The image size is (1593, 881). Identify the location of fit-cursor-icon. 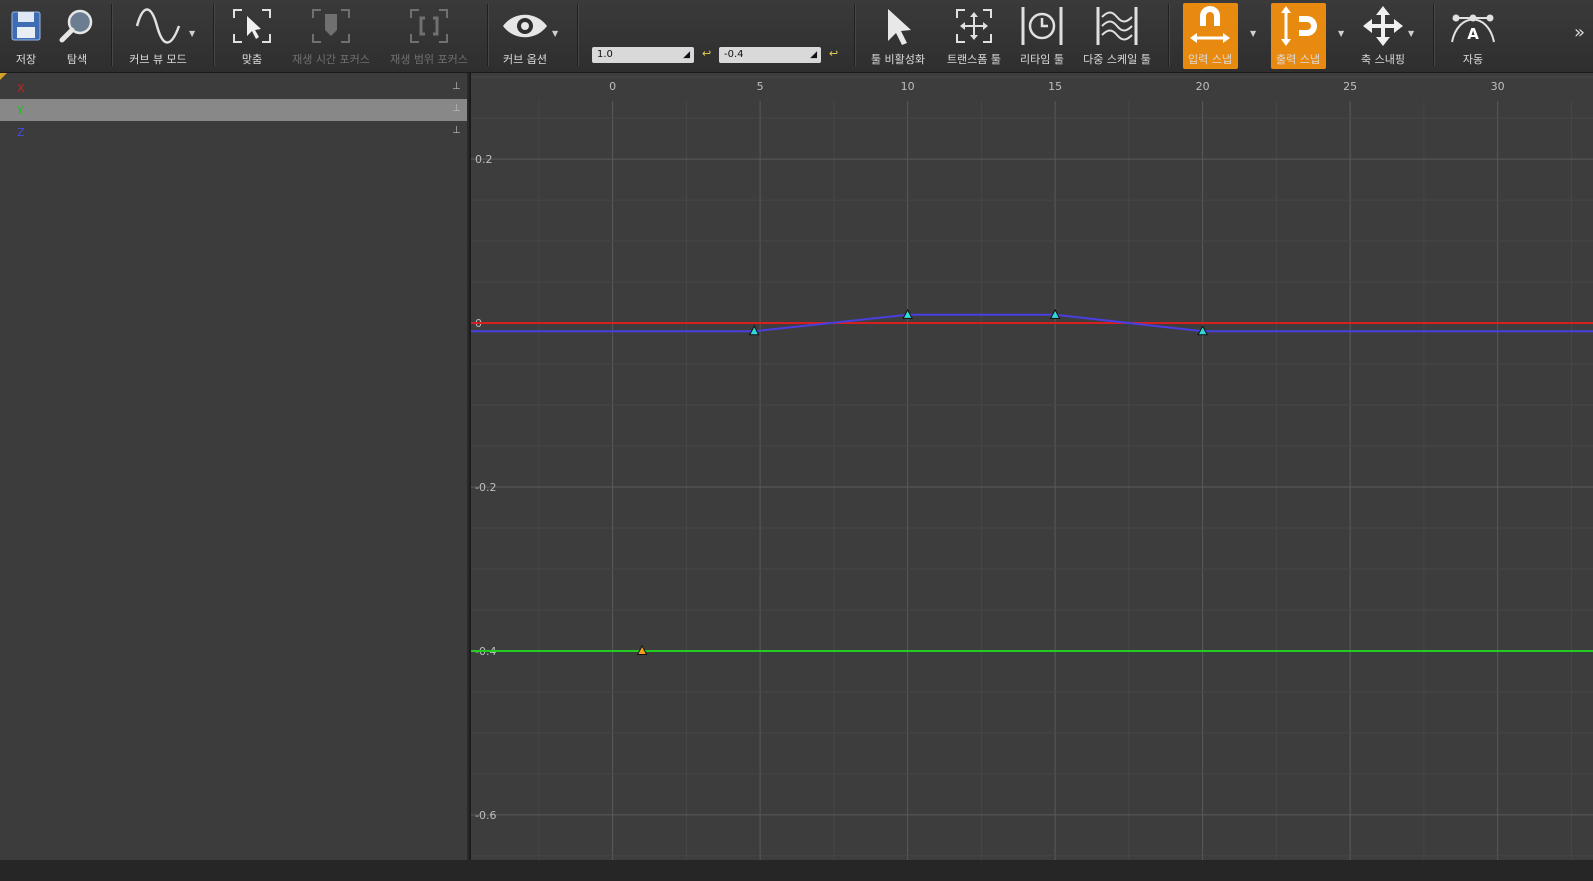
(252, 26).